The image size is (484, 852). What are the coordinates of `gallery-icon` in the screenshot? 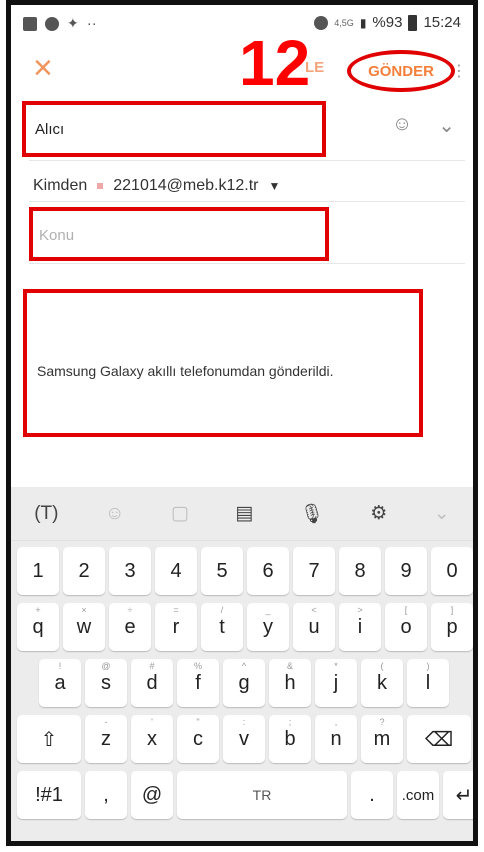 It's located at (30, 23).